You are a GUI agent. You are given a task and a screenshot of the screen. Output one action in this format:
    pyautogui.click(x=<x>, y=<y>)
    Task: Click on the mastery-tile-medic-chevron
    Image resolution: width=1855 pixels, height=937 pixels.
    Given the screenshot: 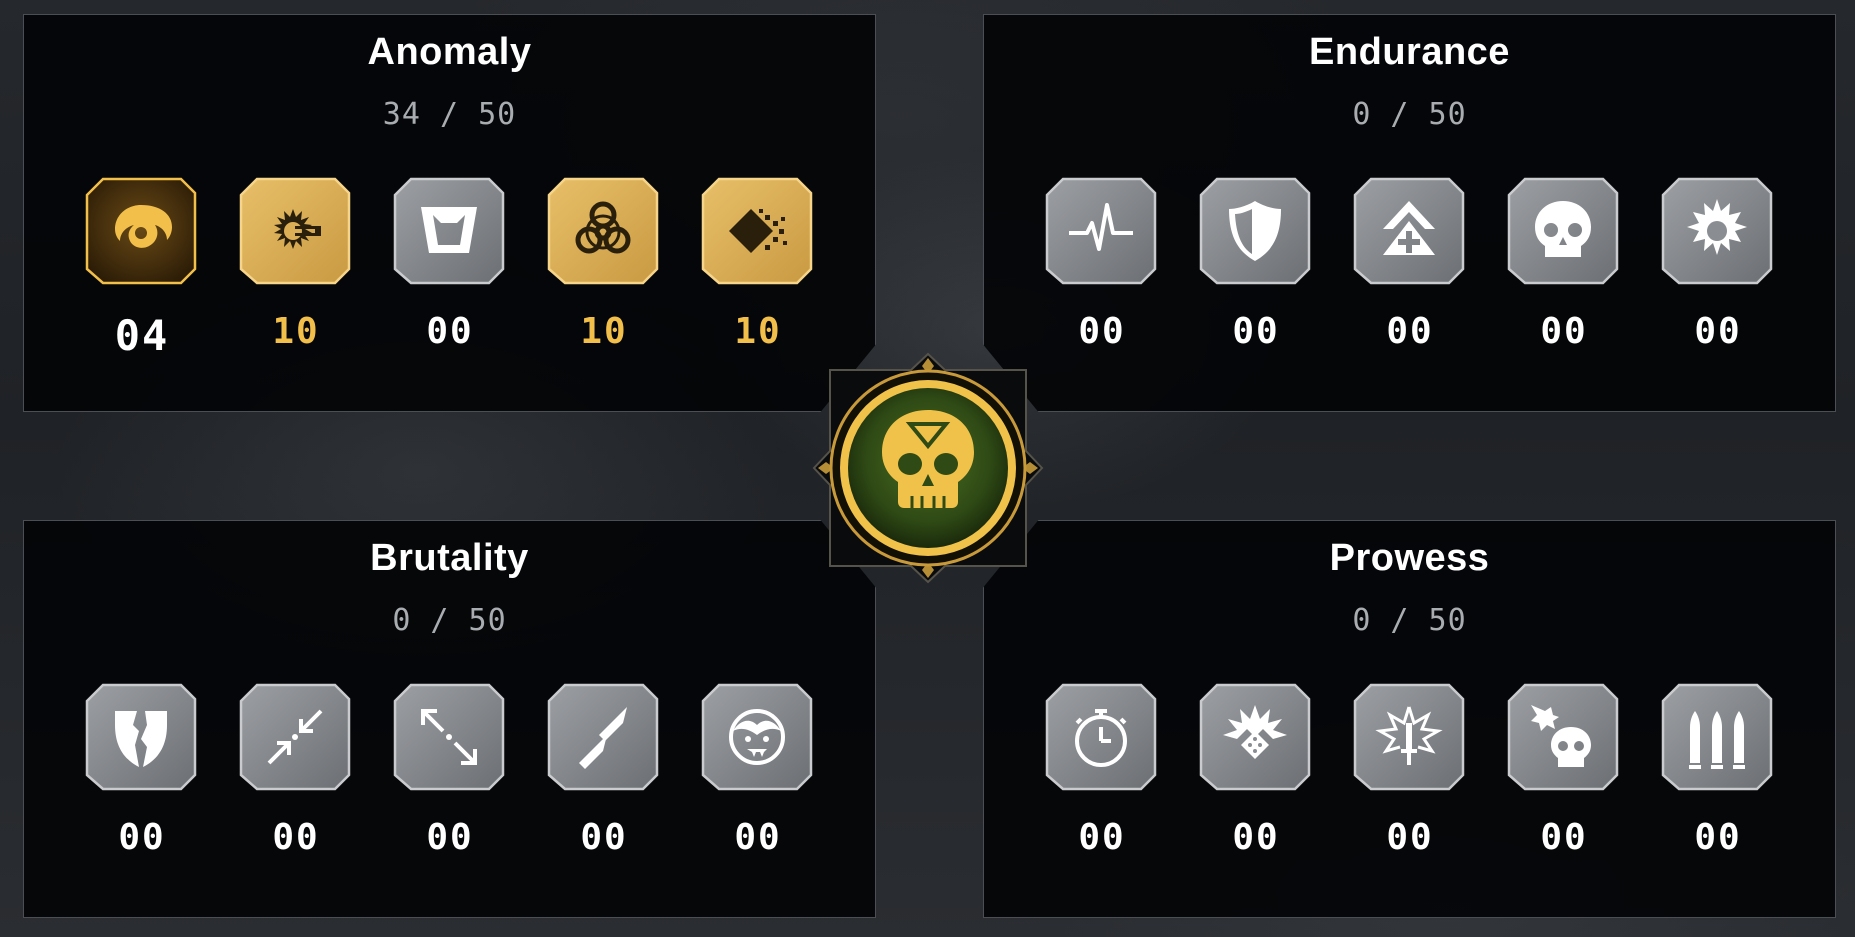 What is the action you would take?
    pyautogui.click(x=1409, y=233)
    